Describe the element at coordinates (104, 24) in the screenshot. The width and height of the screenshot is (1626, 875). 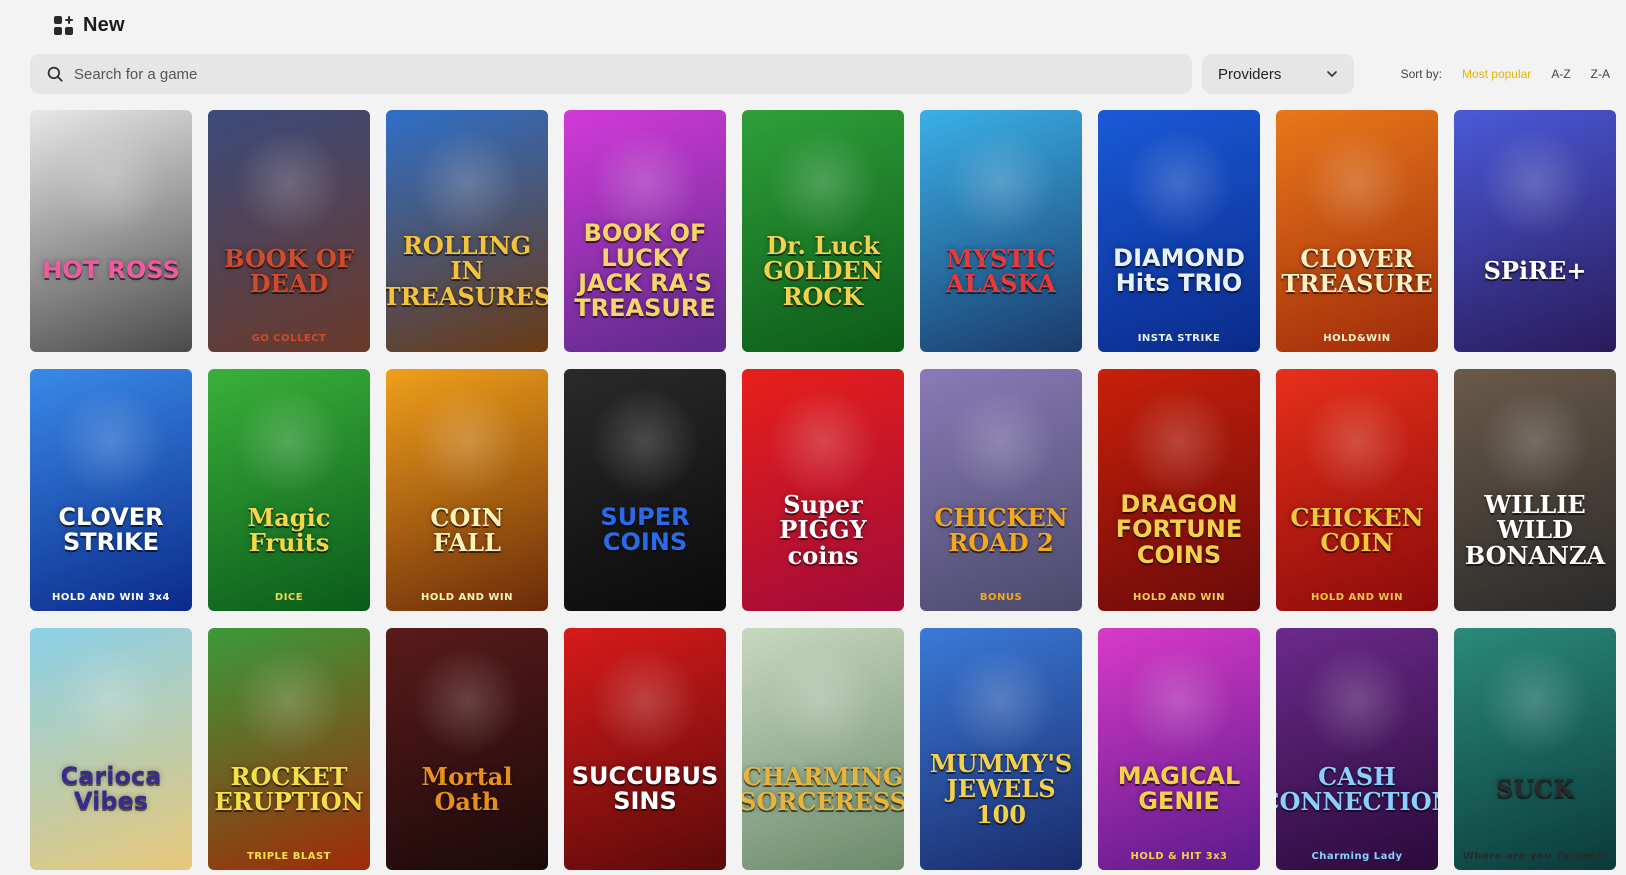
I see `page-title: New` at that location.